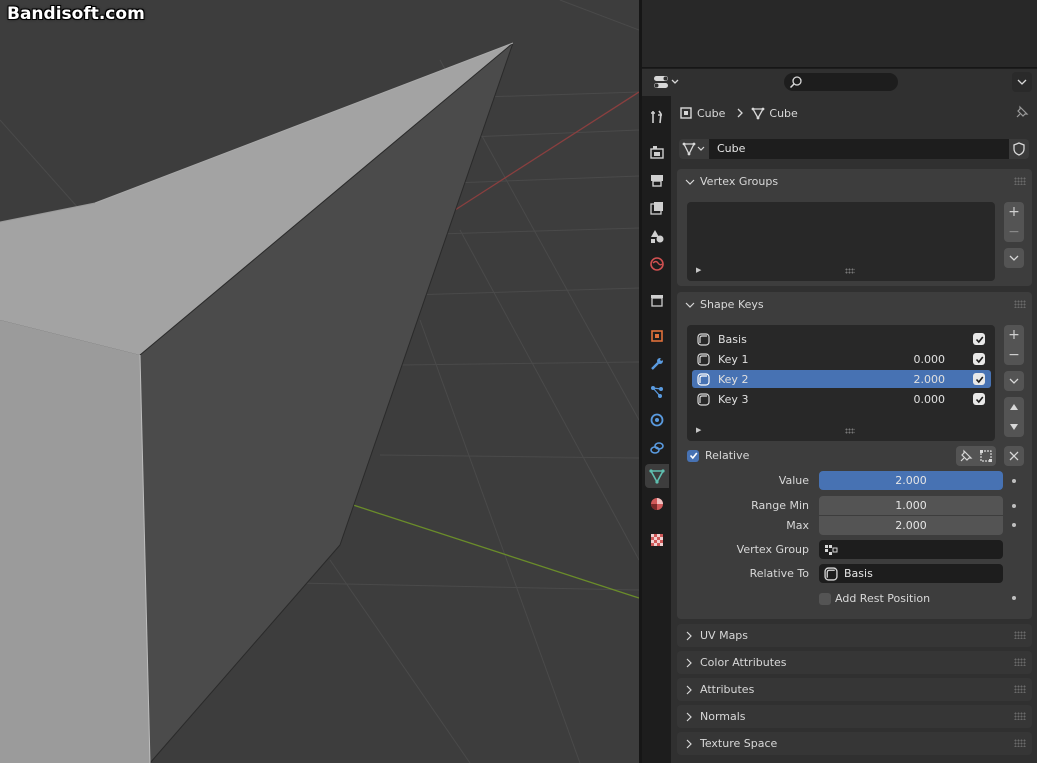 The image size is (1037, 763). I want to click on scene-icon, so click(657, 236).